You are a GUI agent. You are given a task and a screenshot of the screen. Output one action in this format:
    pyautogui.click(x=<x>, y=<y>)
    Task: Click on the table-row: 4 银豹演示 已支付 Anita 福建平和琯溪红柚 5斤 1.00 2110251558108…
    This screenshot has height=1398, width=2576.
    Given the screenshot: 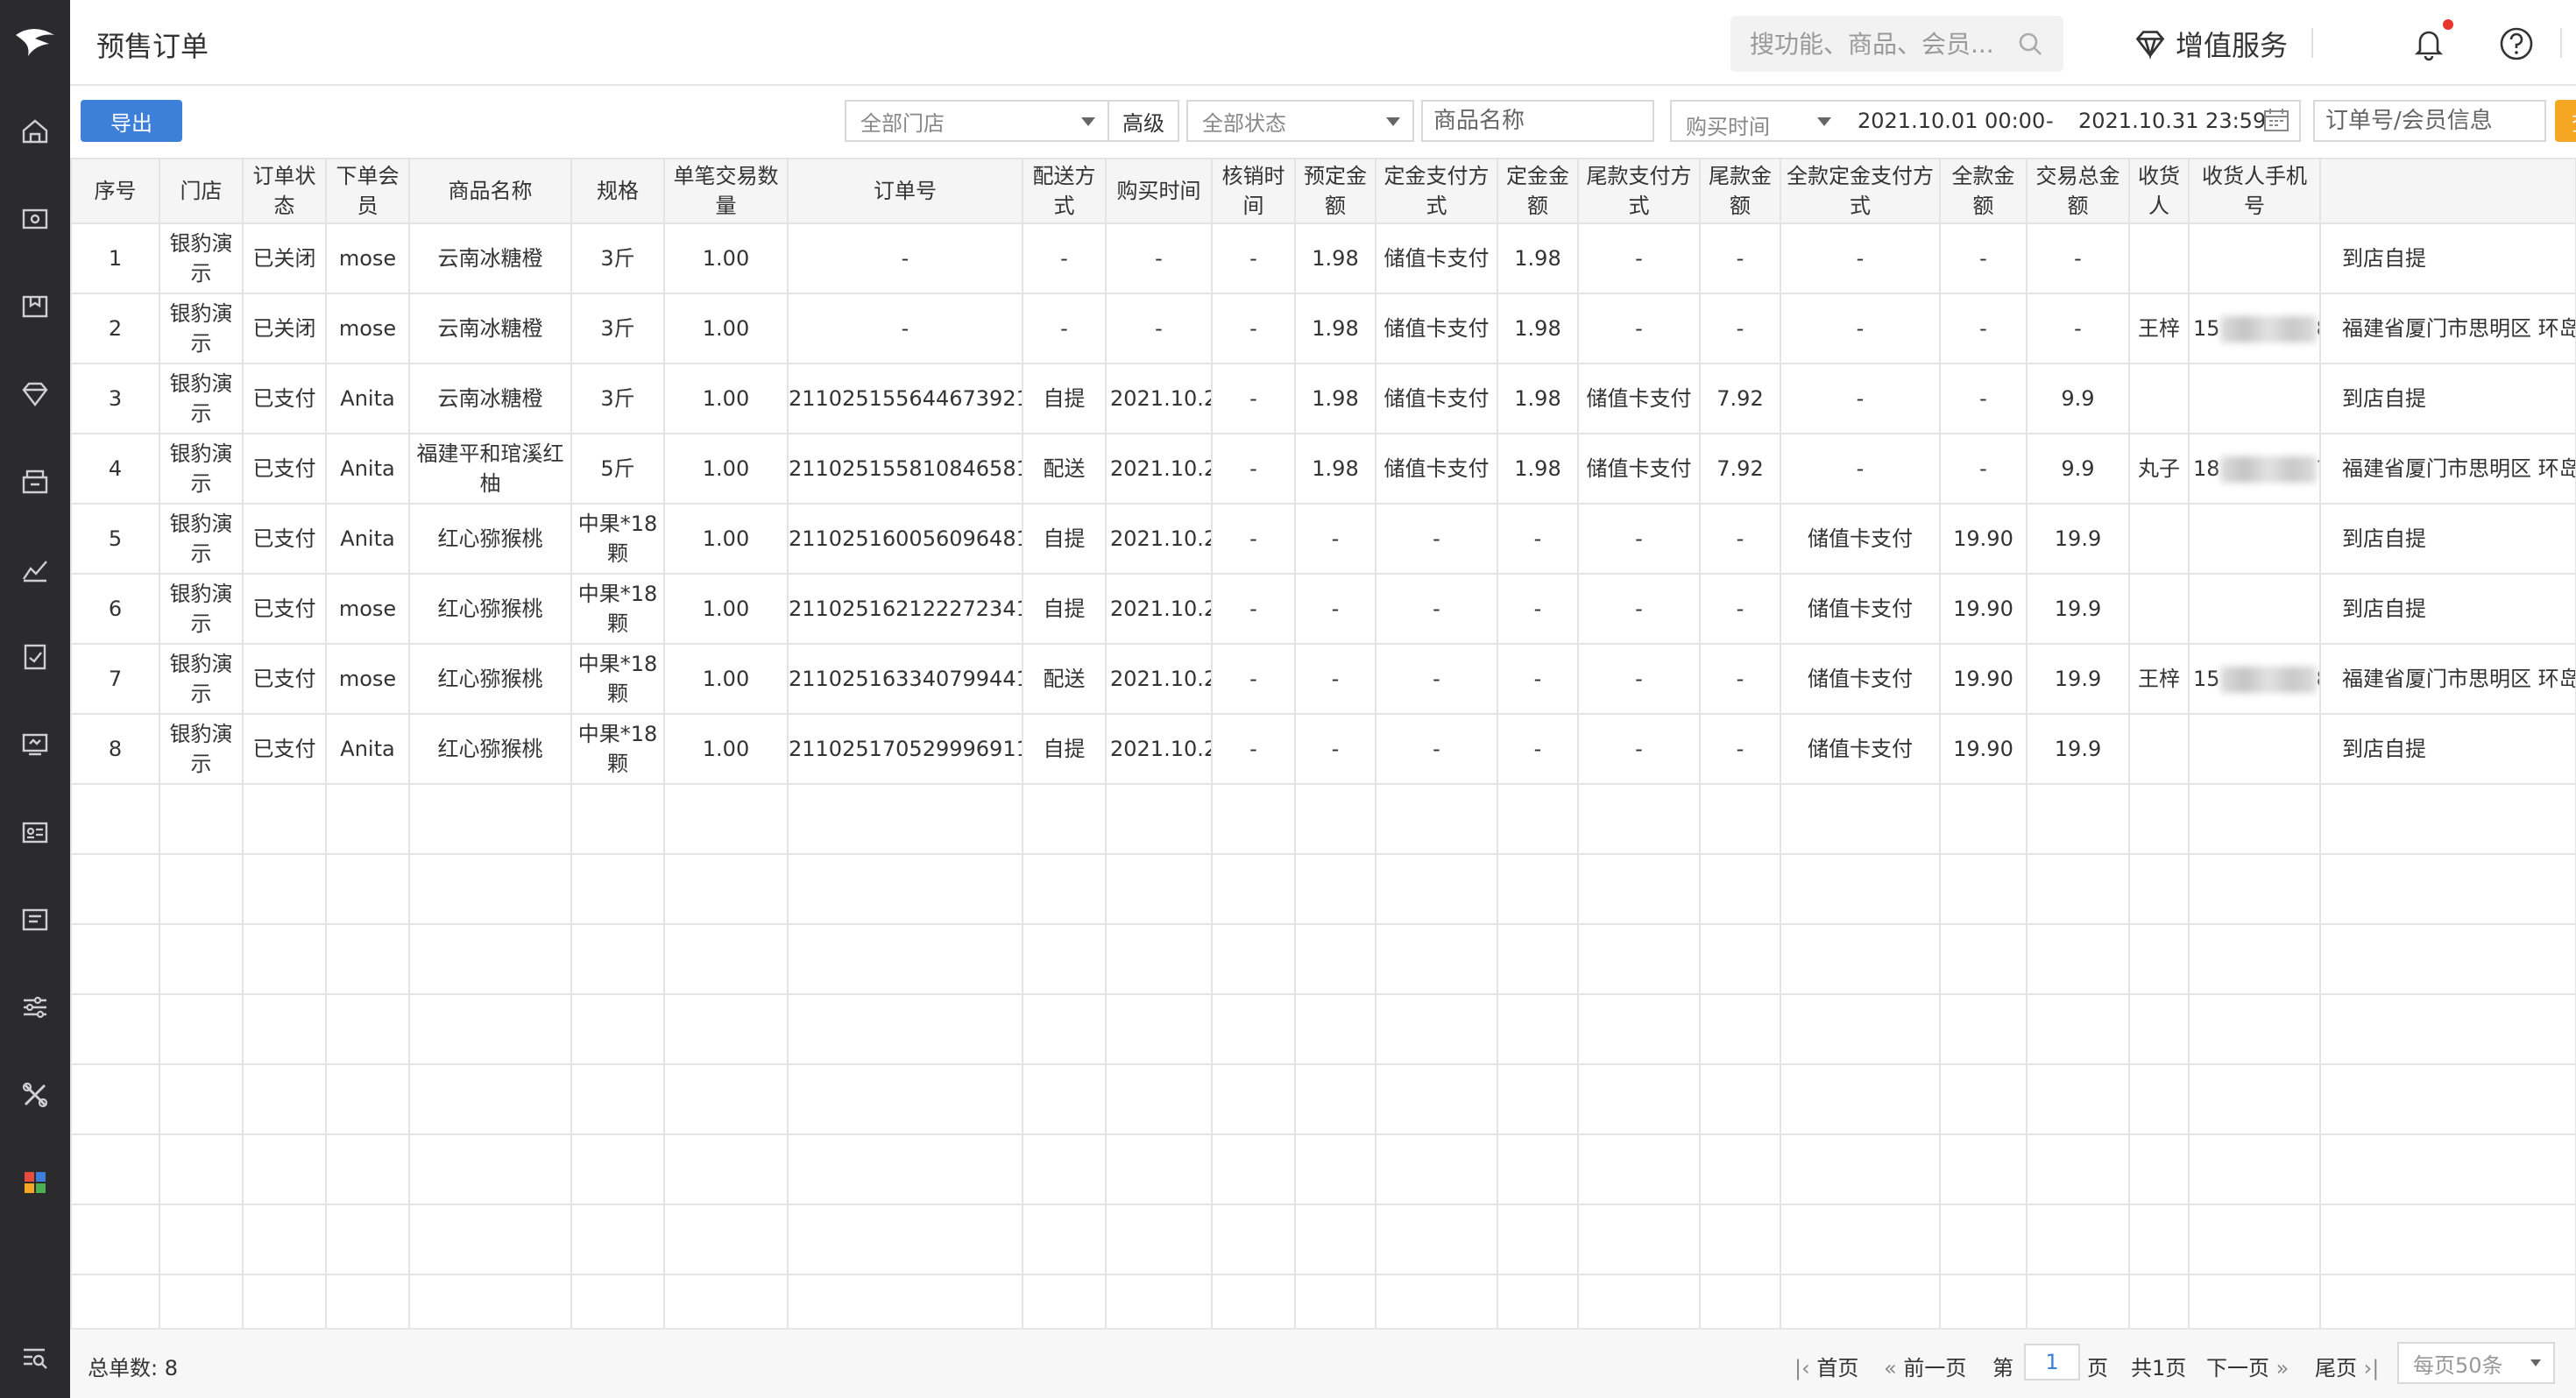 What is the action you would take?
    pyautogui.click(x=1323, y=469)
    